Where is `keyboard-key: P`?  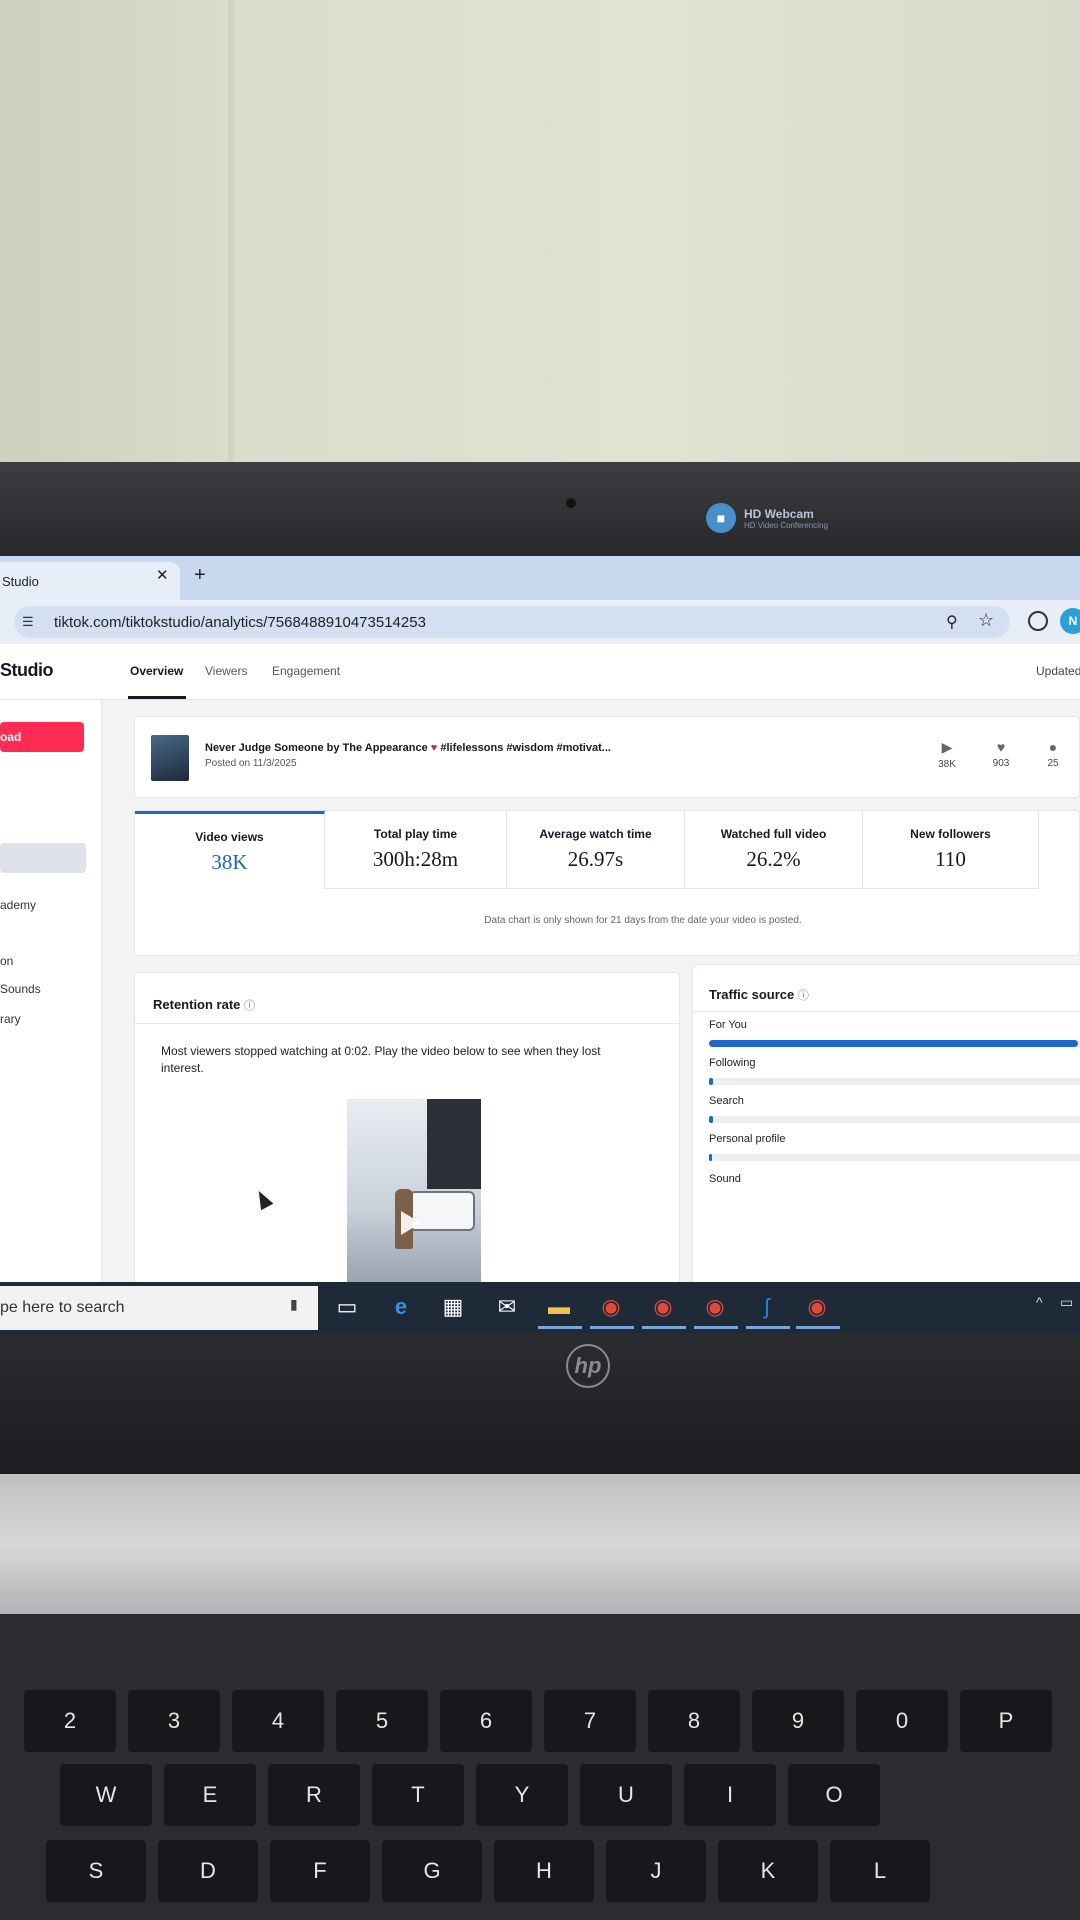 keyboard-key: P is located at coordinates (1006, 1721).